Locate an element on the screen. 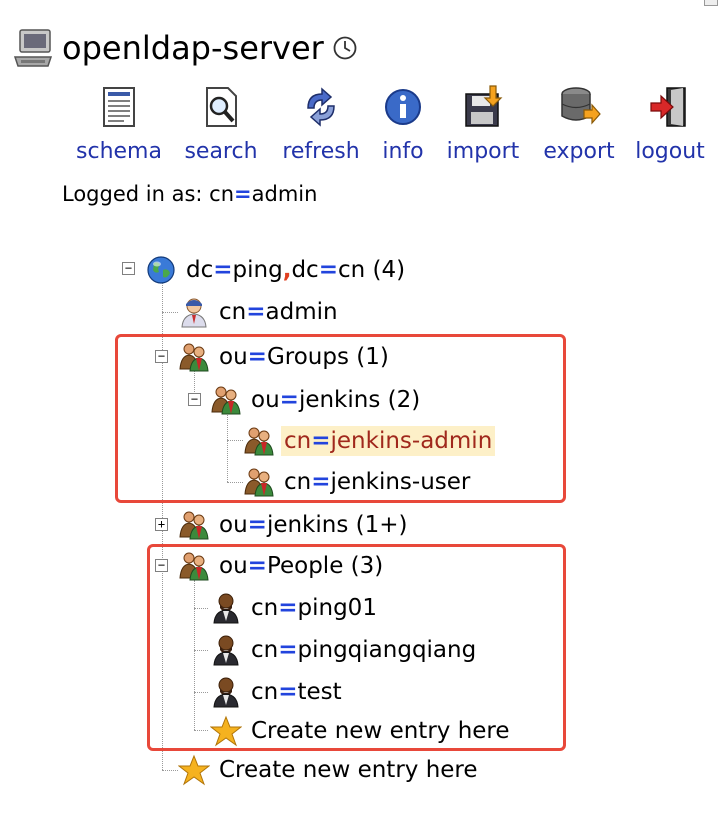 The image size is (720, 830). globe-icon is located at coordinates (161, 270).